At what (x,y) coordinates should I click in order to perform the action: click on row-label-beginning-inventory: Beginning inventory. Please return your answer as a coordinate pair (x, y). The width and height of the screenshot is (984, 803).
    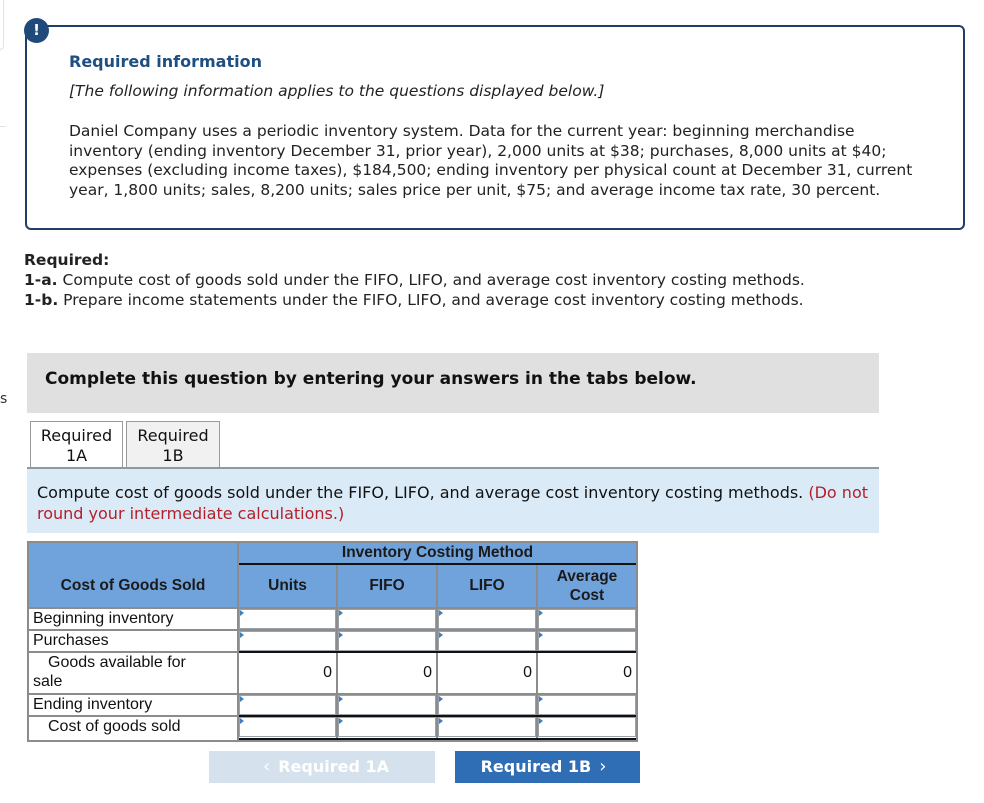
    Looking at the image, I should click on (103, 618).